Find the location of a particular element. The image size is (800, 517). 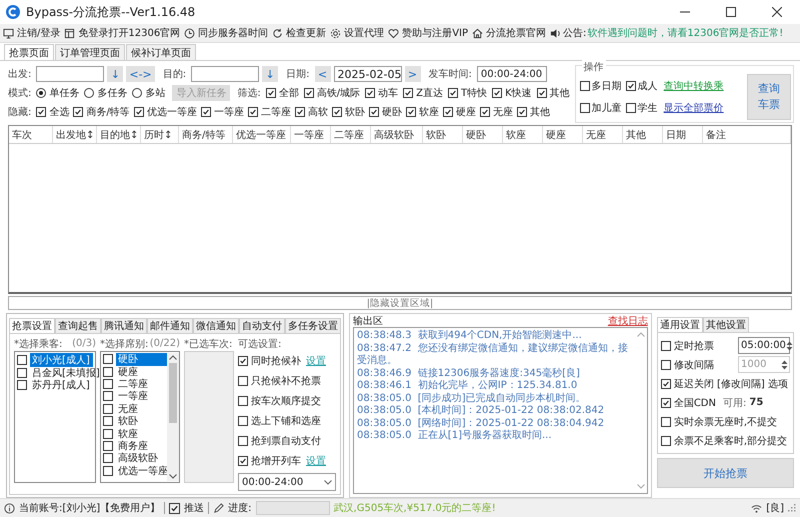

toolbar-button: 分流抢票官网 is located at coordinates (509, 33).